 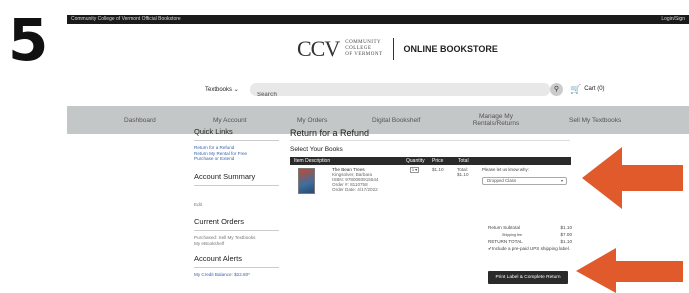 What do you see at coordinates (530, 227) in the screenshot?
I see `subtotal-row: Return Subtotal $1.10` at bounding box center [530, 227].